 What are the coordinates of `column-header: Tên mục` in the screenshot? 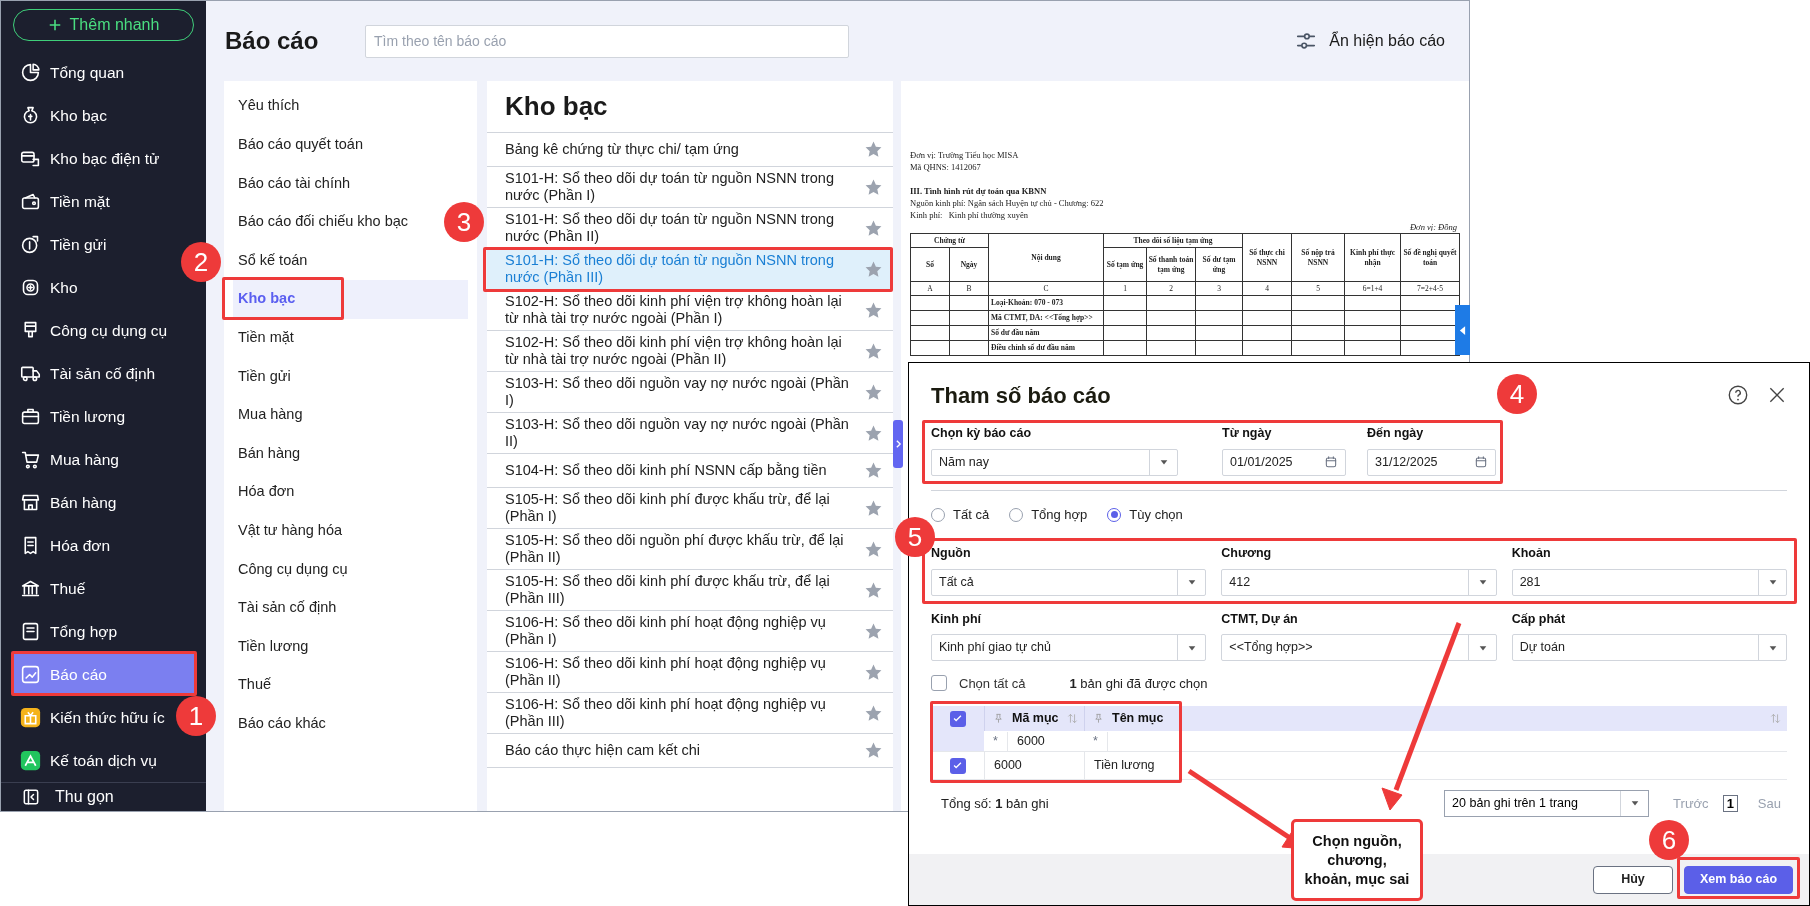 It's located at (1138, 719).